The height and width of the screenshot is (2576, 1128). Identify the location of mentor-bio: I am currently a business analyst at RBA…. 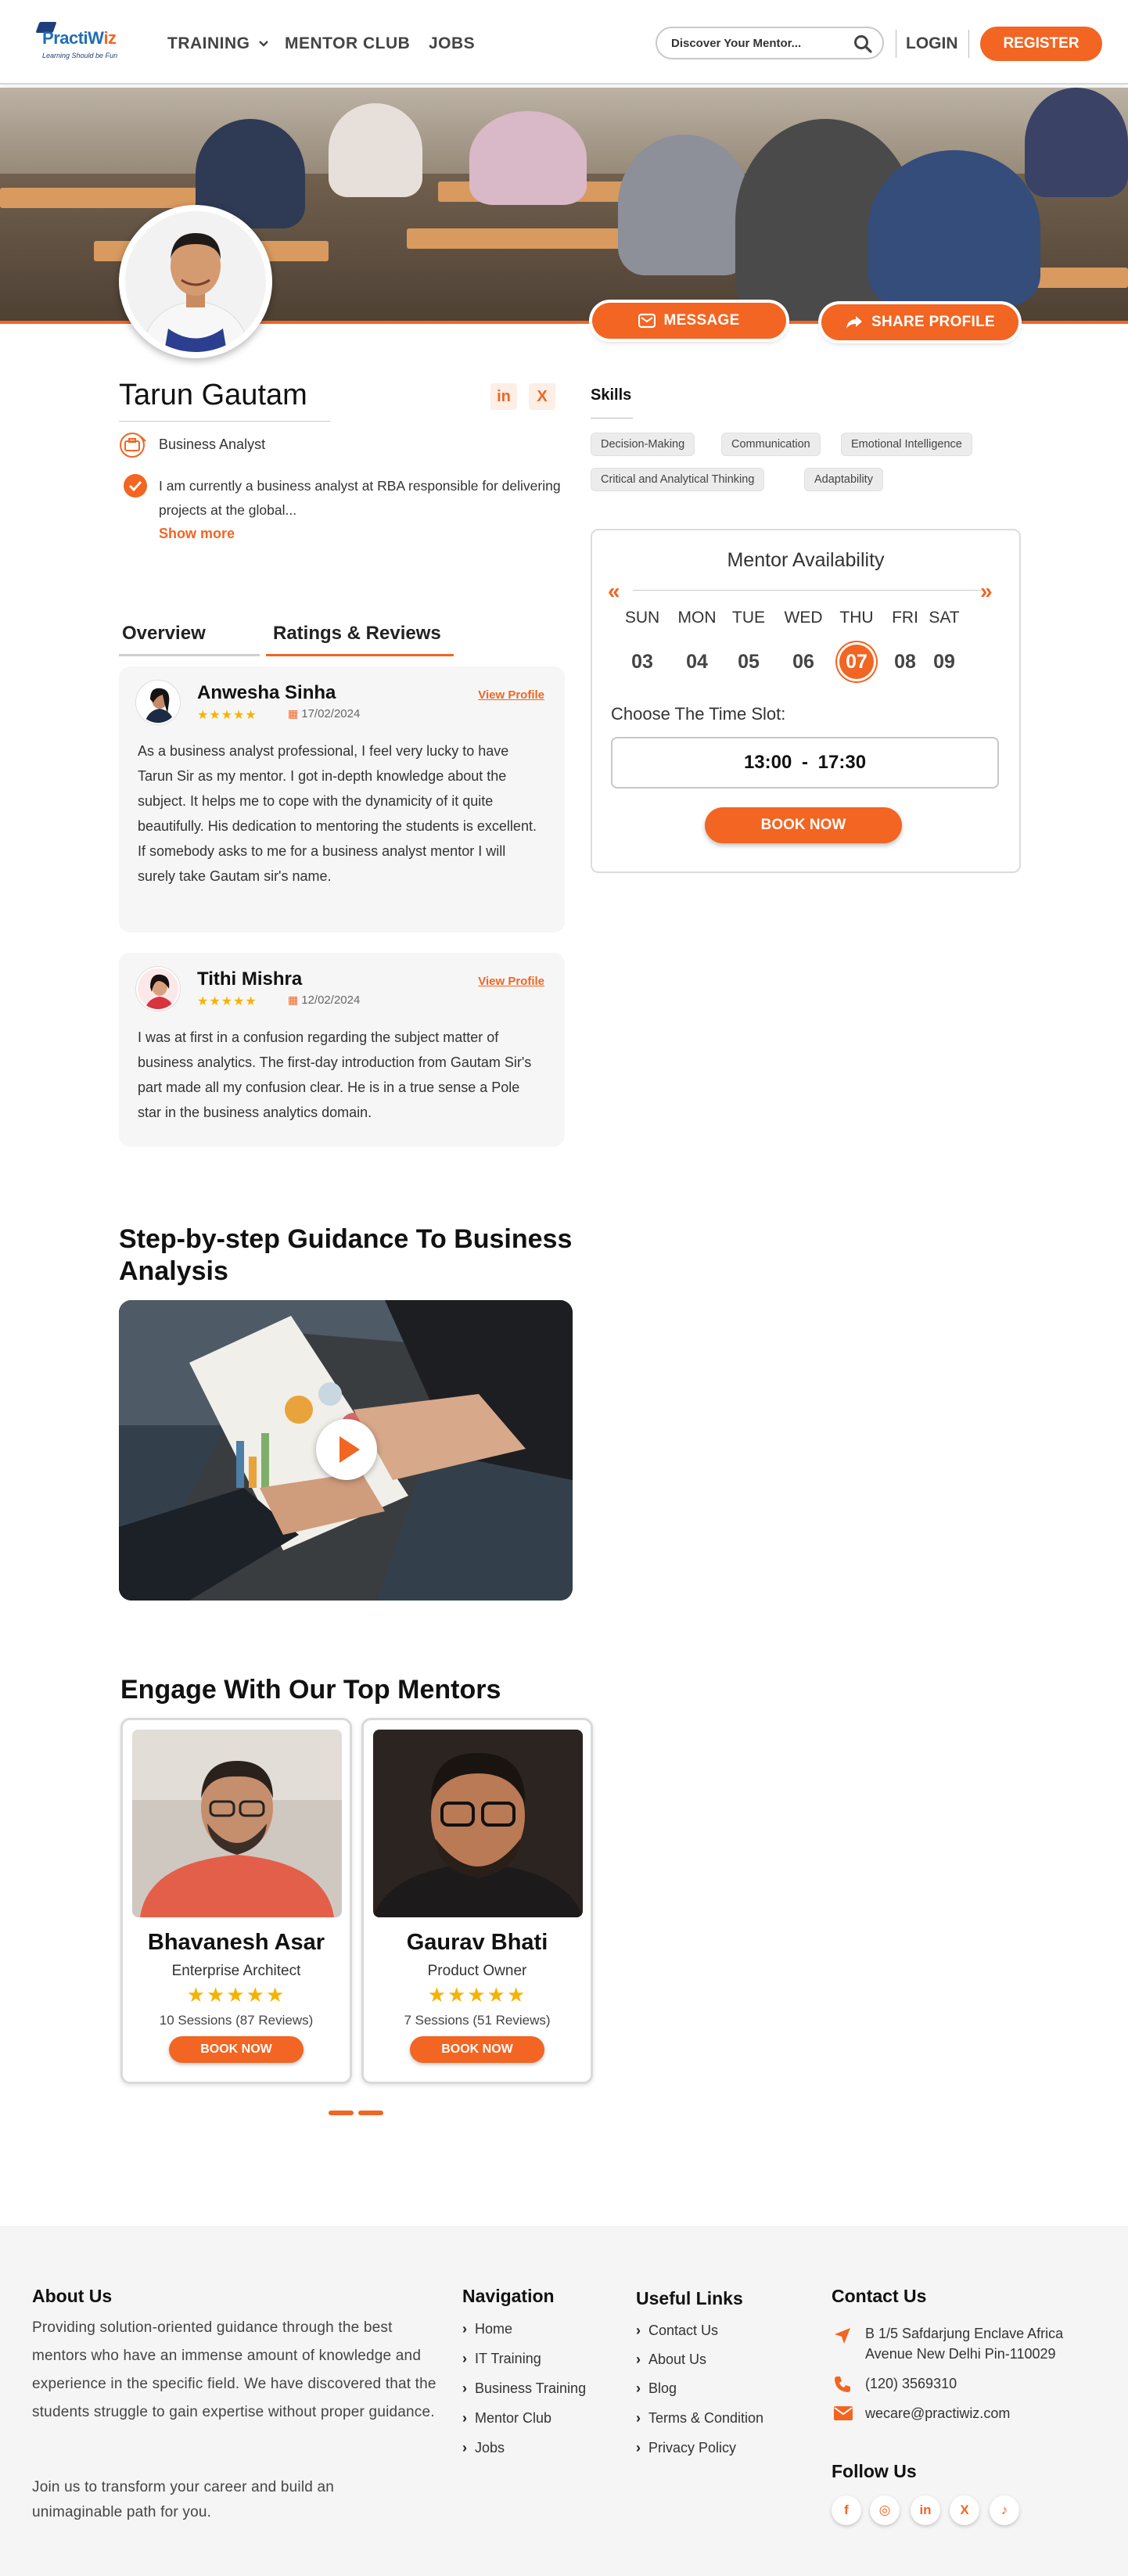
(360, 498).